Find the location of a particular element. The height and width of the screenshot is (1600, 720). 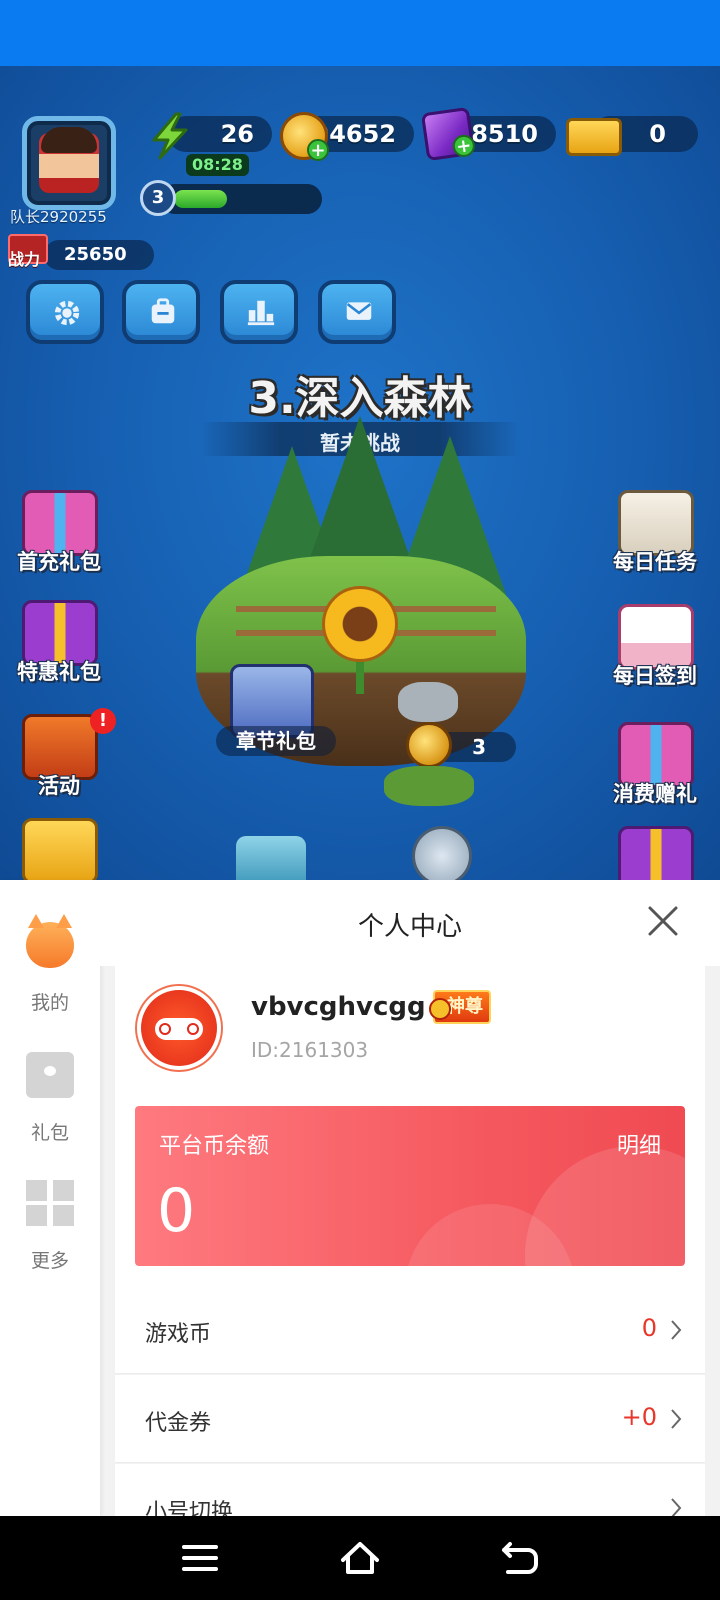

chapter-gift-label: 章节礼包 is located at coordinates (276, 741).